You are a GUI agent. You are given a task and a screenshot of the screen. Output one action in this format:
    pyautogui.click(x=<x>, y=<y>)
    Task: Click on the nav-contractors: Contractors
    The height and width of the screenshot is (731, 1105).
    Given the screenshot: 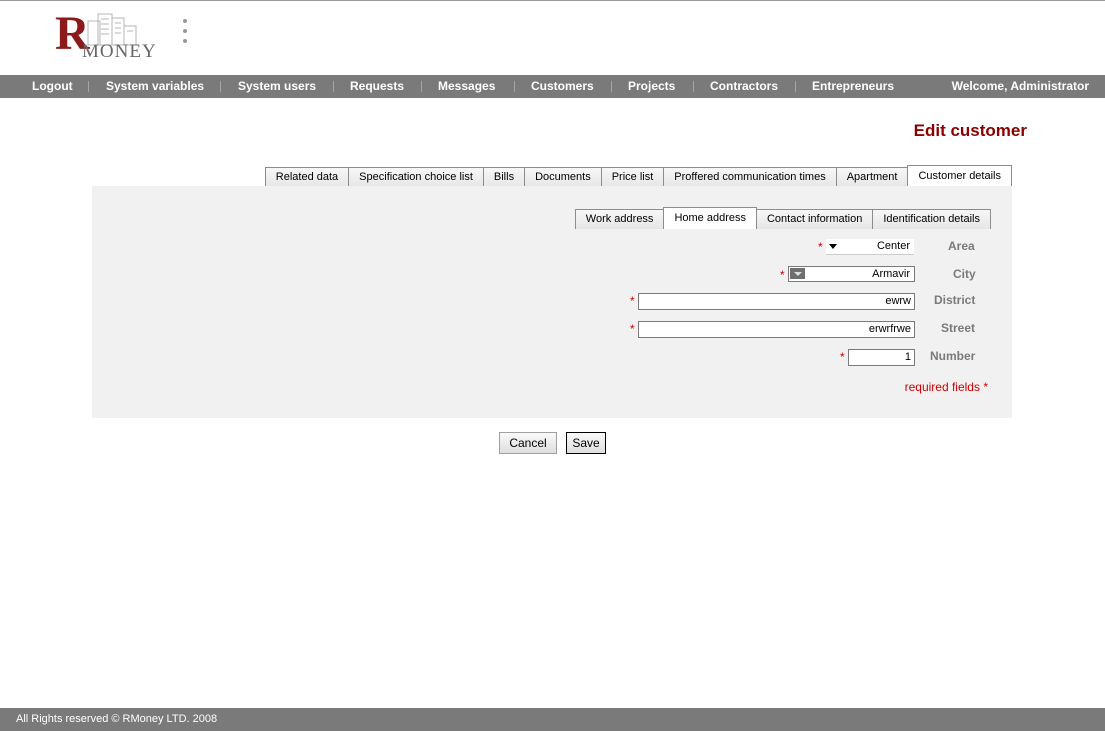 What is the action you would take?
    pyautogui.click(x=744, y=86)
    